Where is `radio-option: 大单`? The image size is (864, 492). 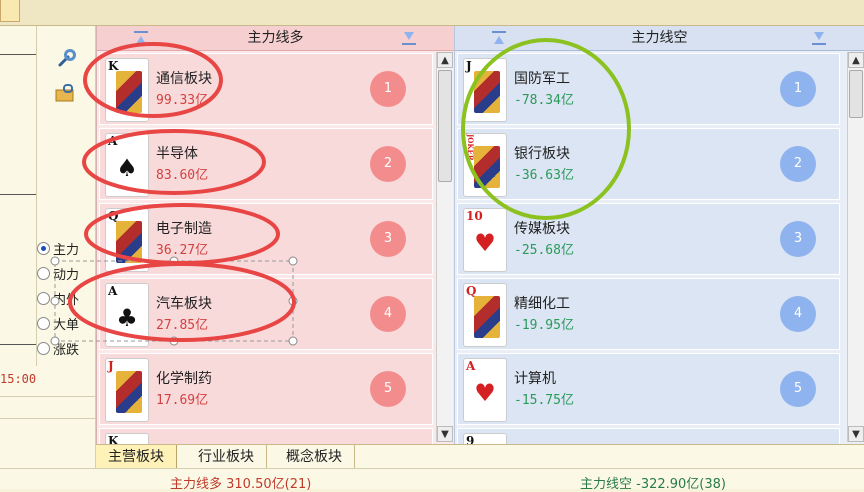
radio-option: 大单 is located at coordinates (58, 323).